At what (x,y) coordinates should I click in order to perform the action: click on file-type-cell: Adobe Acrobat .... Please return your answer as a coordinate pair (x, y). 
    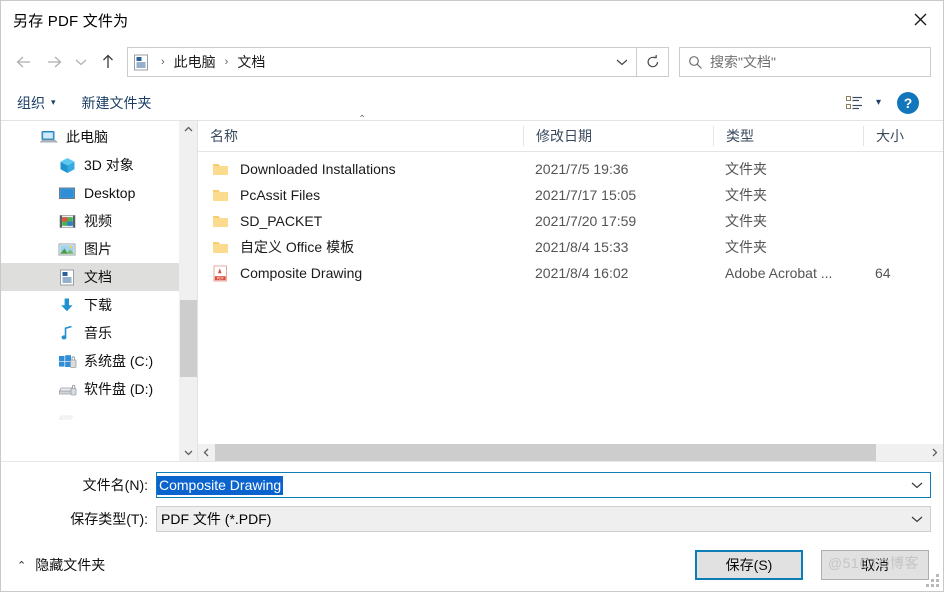
    Looking at the image, I should click on (779, 273).